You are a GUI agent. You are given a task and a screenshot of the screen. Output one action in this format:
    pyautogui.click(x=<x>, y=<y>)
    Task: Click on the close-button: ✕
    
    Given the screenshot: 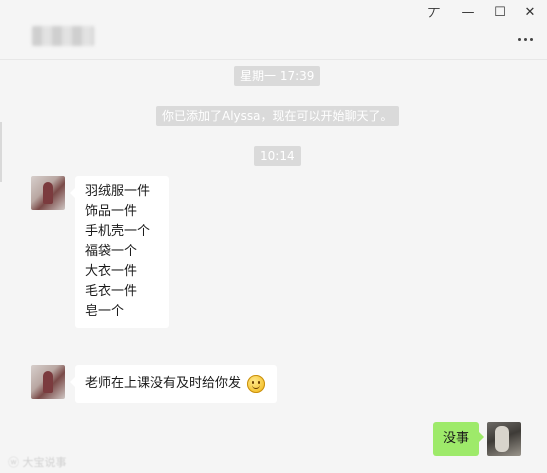 What is the action you would take?
    pyautogui.click(x=530, y=12)
    